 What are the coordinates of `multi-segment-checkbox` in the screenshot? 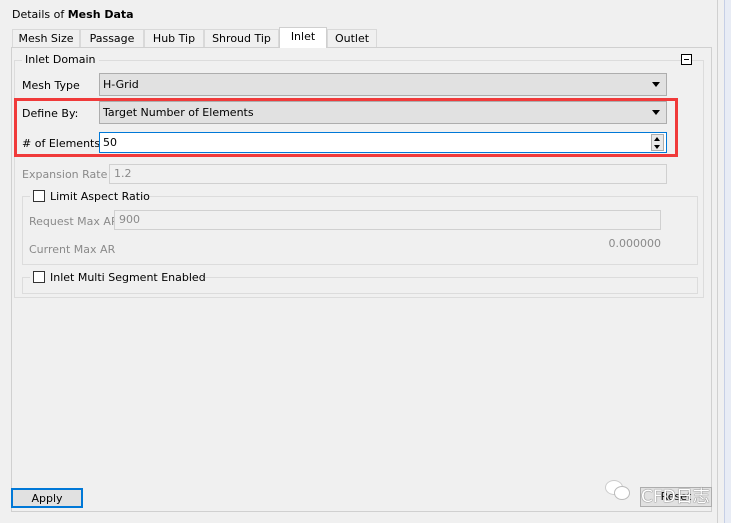 It's located at (39, 277).